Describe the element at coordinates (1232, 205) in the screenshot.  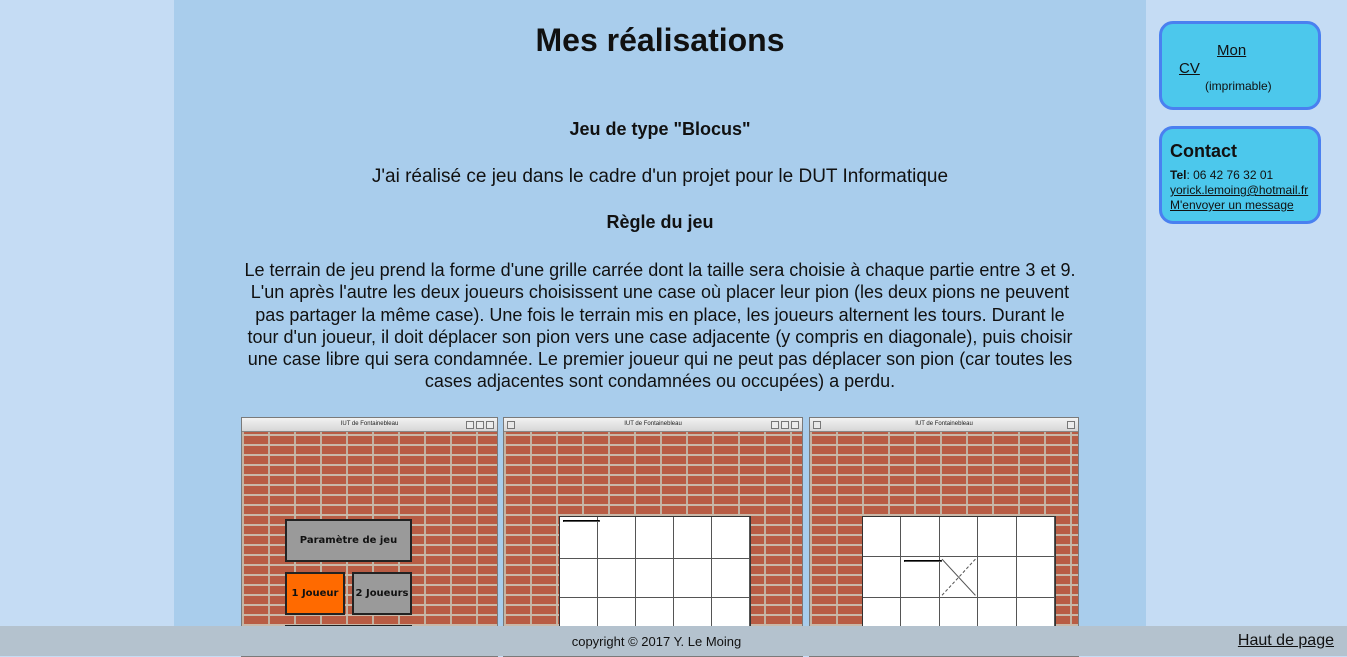
I see `send-message-link: M'envoyer un message` at that location.